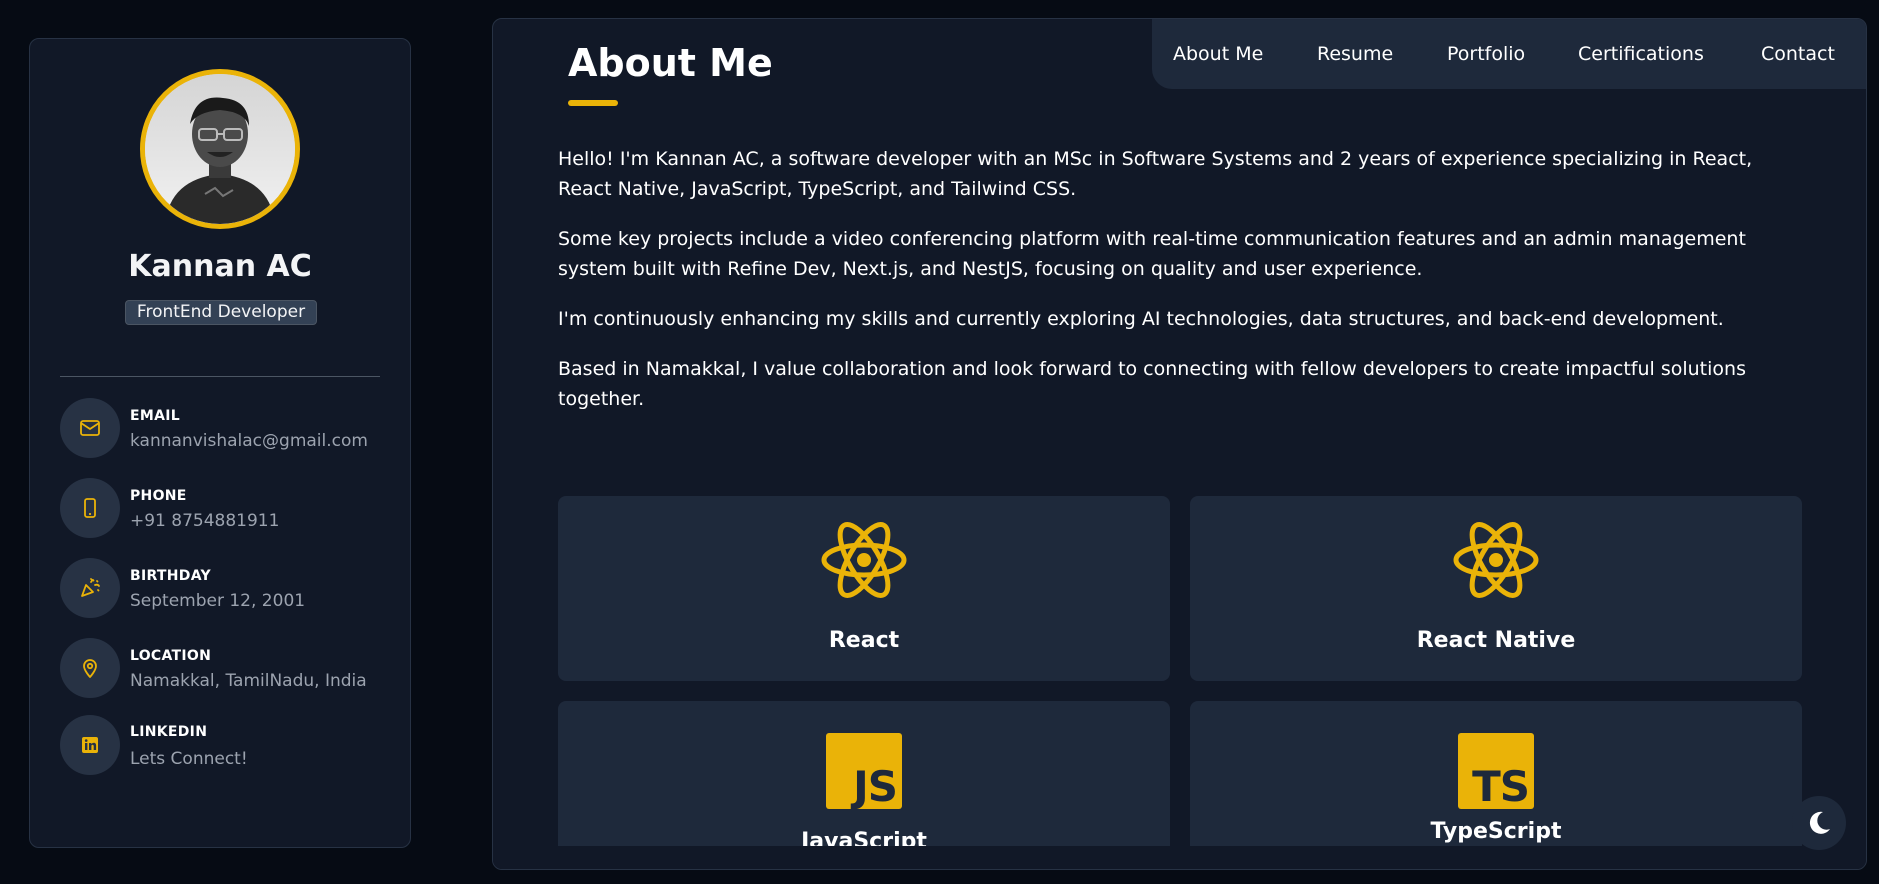  What do you see at coordinates (875, 786) in the screenshot?
I see `javascript-badge-text: JS` at bounding box center [875, 786].